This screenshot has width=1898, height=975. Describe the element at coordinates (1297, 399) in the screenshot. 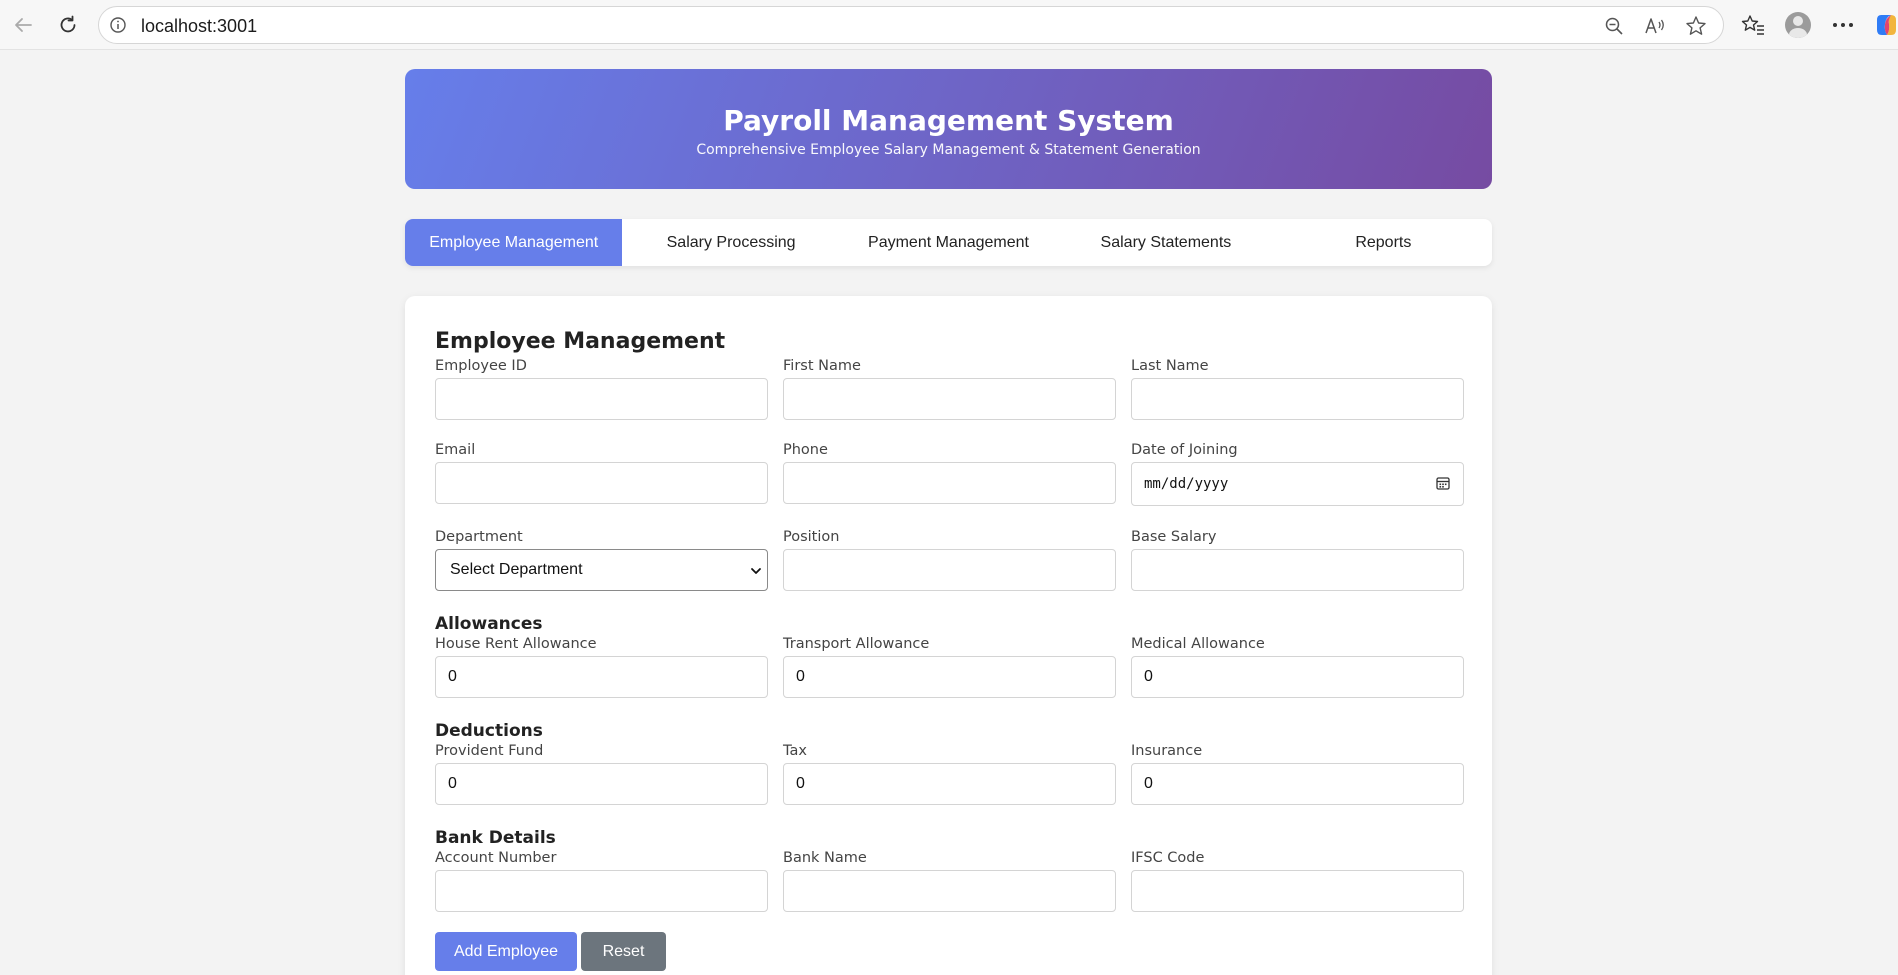

I see `last-name-input` at that location.